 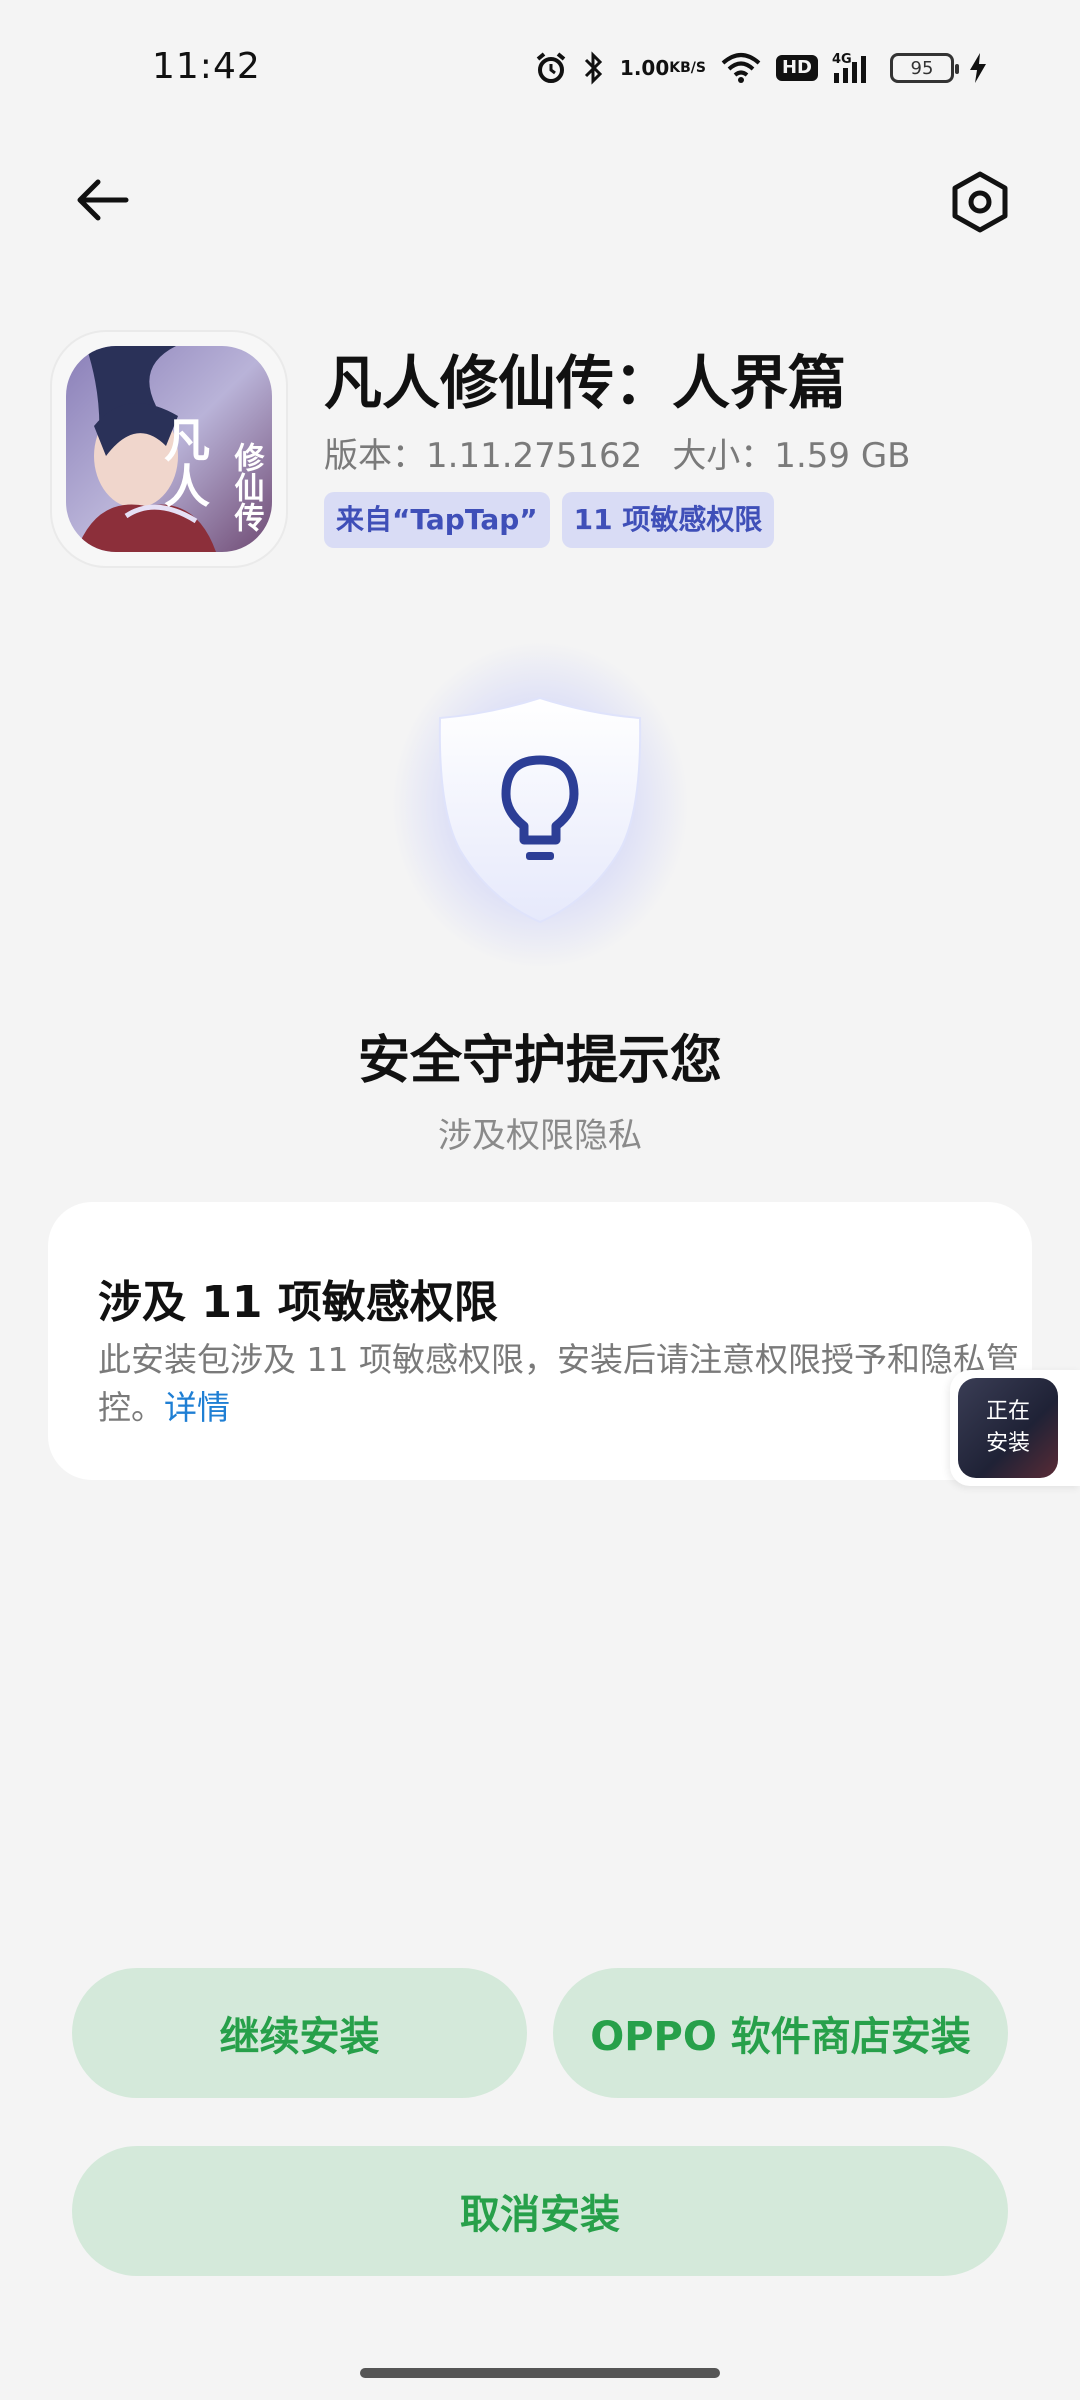 I want to click on charging-icon, so click(x=978, y=68).